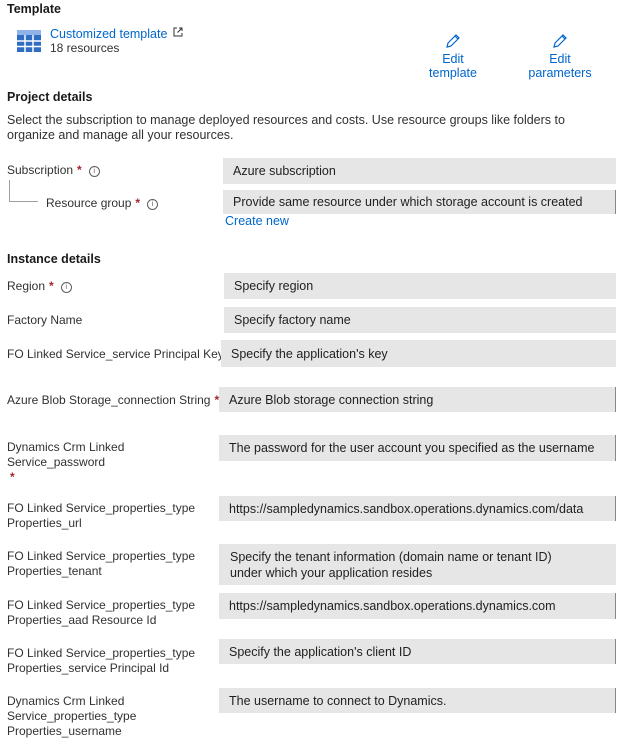  What do you see at coordinates (109, 400) in the screenshot?
I see `blob-connection-label-text: Azure Blob Storage_connection String` at bounding box center [109, 400].